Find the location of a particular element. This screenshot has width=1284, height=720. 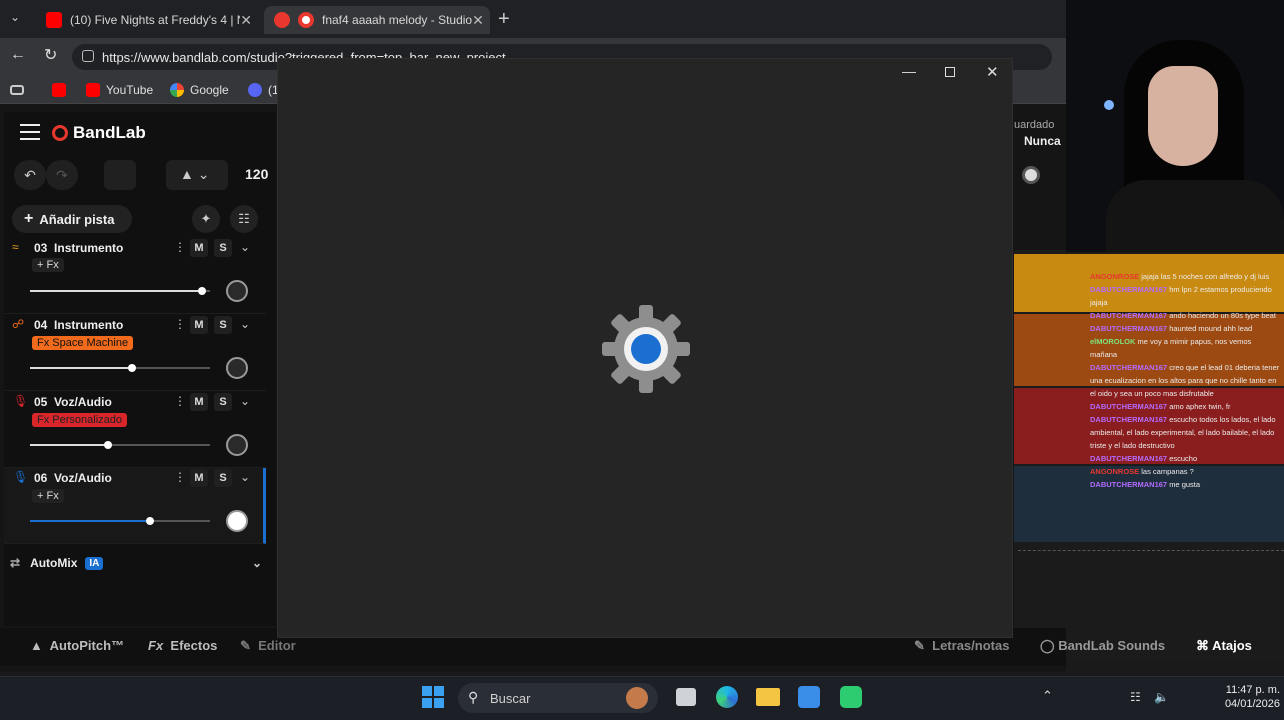

edge-browser-icon is located at coordinates (727, 697).